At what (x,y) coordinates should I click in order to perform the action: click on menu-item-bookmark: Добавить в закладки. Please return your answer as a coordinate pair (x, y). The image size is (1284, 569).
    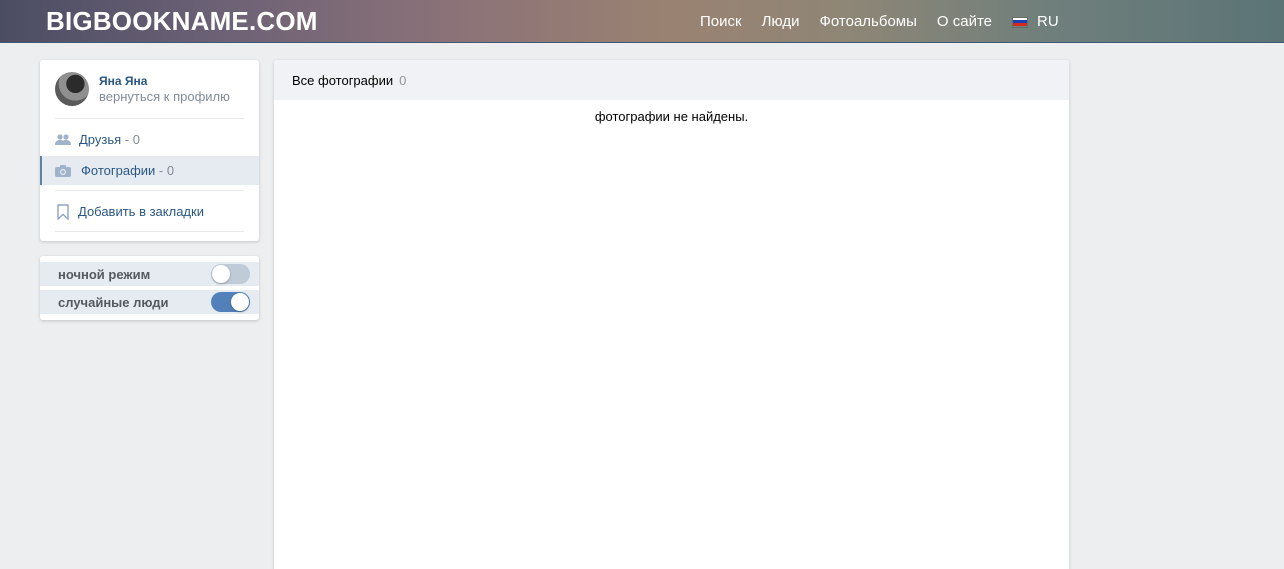
    Looking at the image, I should click on (149, 211).